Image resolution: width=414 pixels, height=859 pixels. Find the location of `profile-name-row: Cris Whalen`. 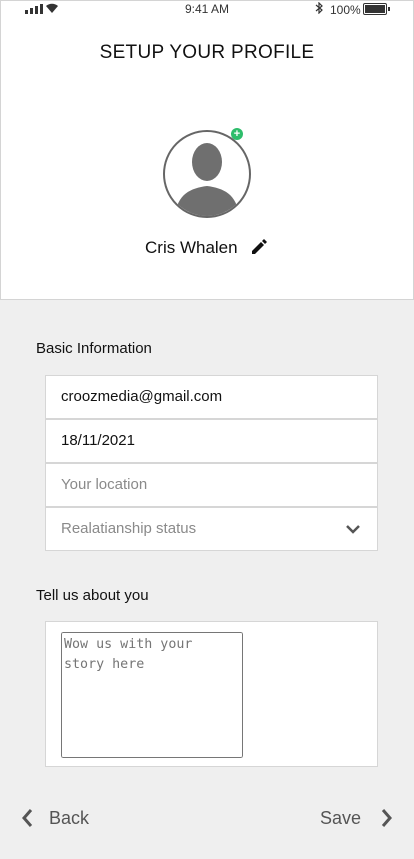

profile-name-row: Cris Whalen is located at coordinates (207, 249).